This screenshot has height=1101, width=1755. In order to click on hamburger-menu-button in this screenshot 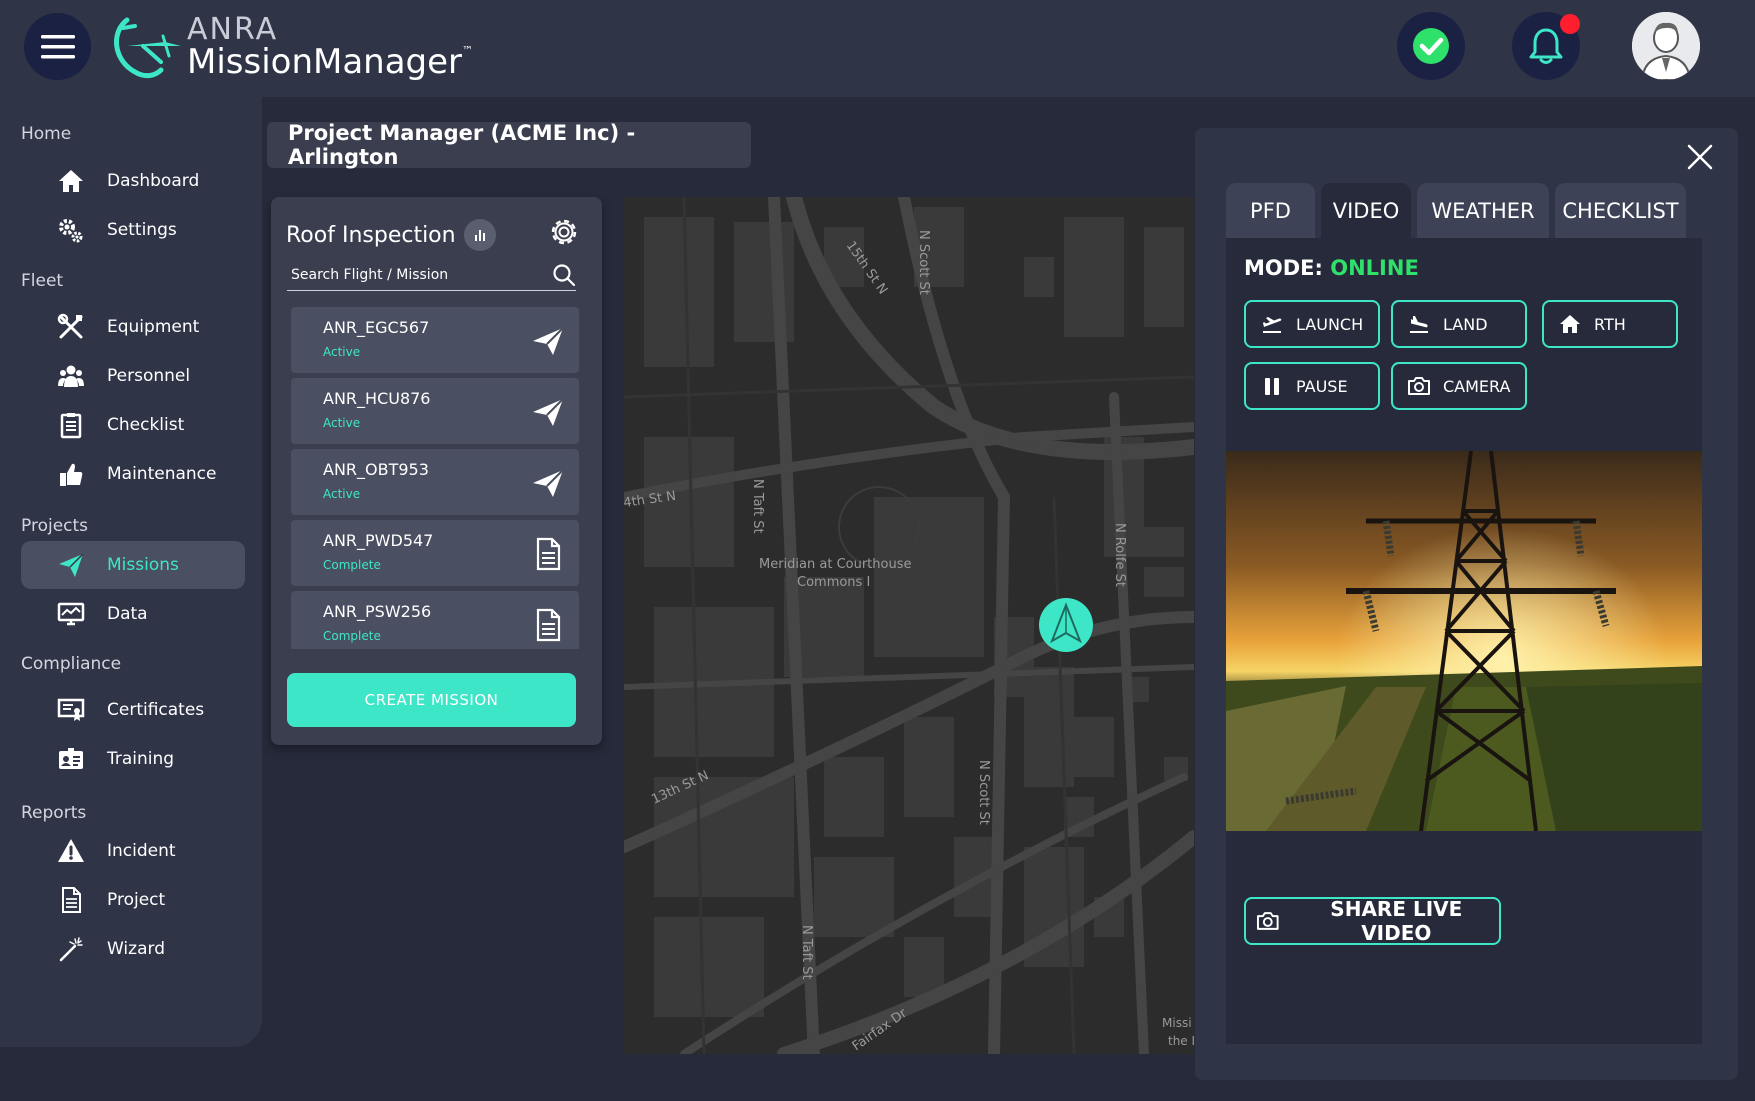, I will do `click(57, 46)`.